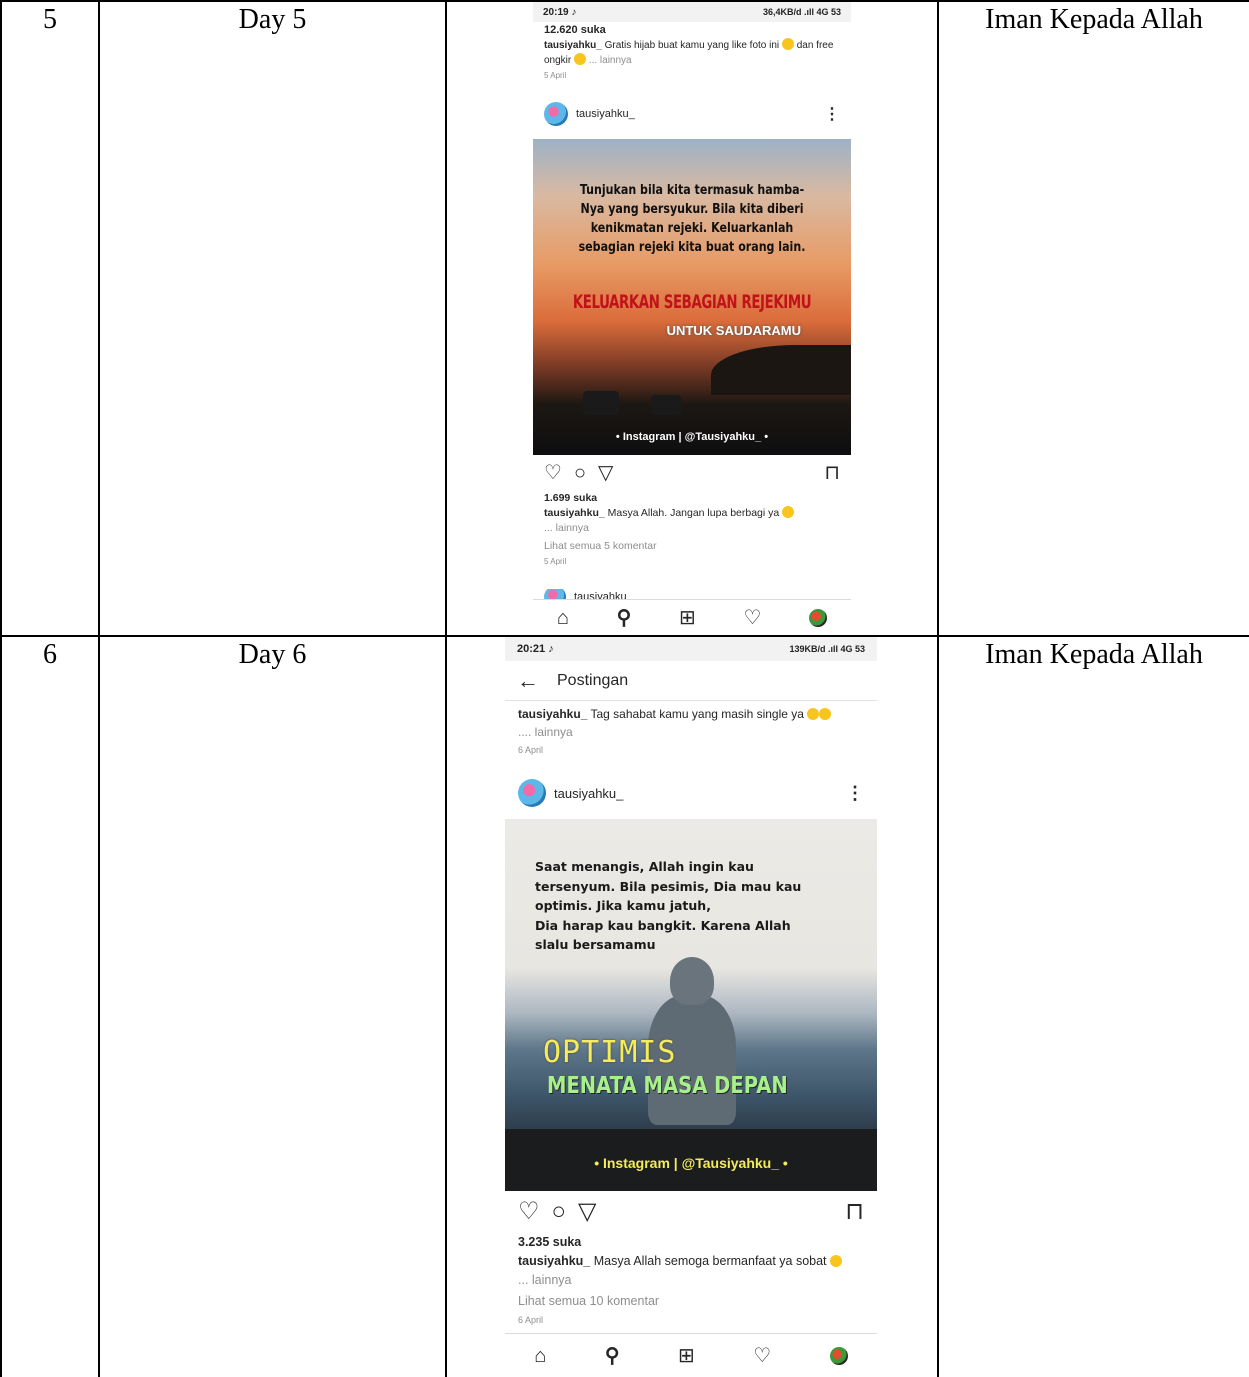 This screenshot has height=1377, width=1249. What do you see at coordinates (50, 318) in the screenshot?
I see `row-number: 5` at bounding box center [50, 318].